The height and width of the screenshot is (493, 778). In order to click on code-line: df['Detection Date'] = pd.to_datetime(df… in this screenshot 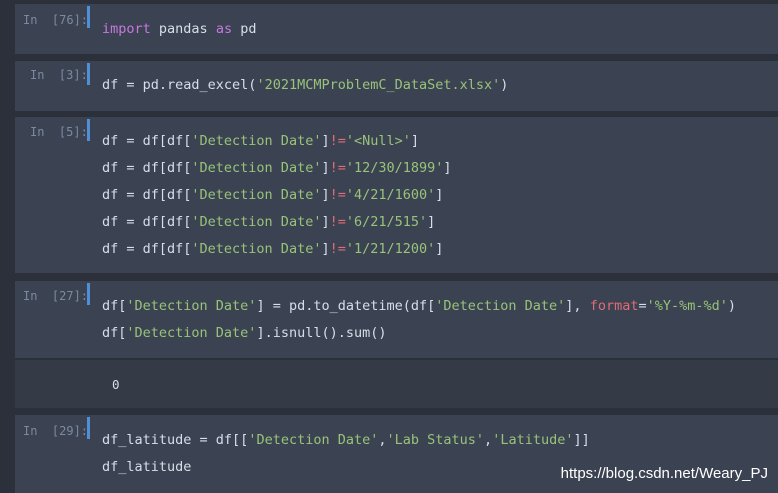, I will do `click(419, 306)`.